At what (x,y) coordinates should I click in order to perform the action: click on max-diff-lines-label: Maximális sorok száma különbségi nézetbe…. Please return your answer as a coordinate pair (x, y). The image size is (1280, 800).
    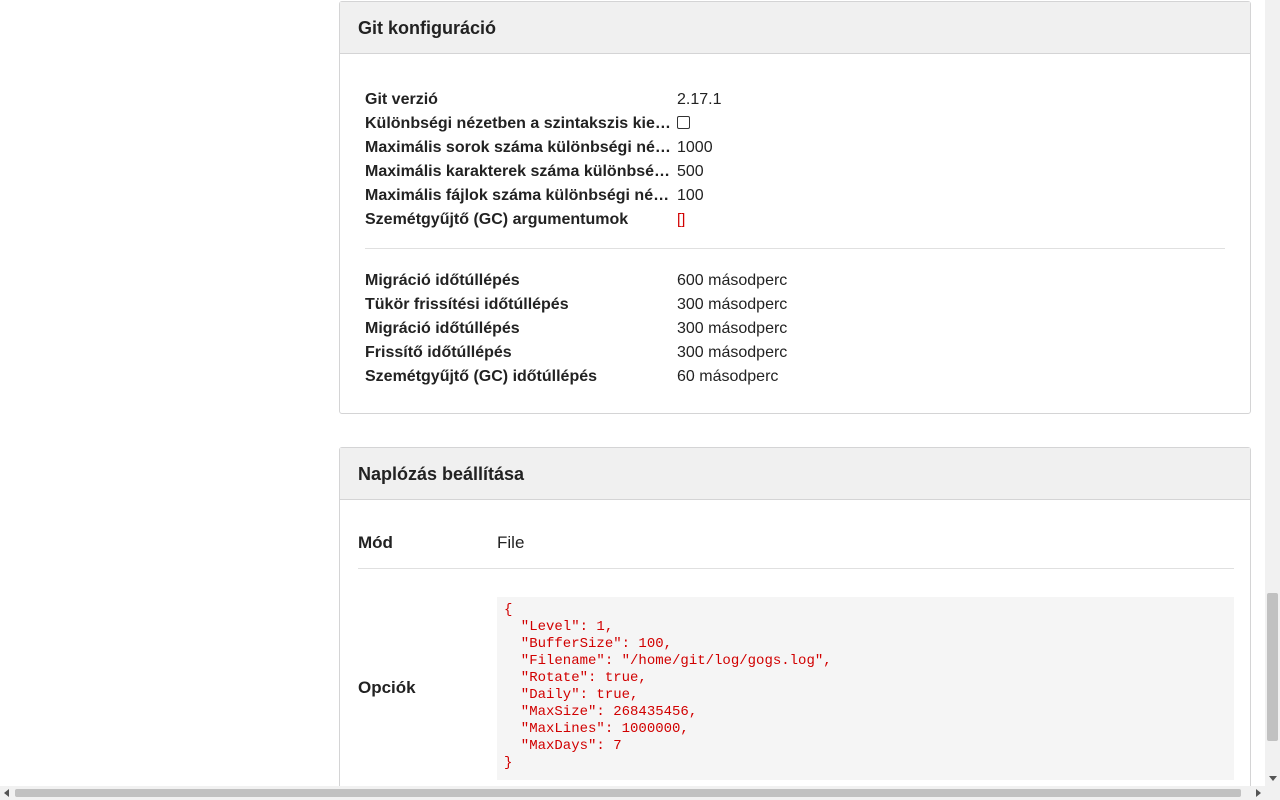
    Looking at the image, I should click on (520, 147).